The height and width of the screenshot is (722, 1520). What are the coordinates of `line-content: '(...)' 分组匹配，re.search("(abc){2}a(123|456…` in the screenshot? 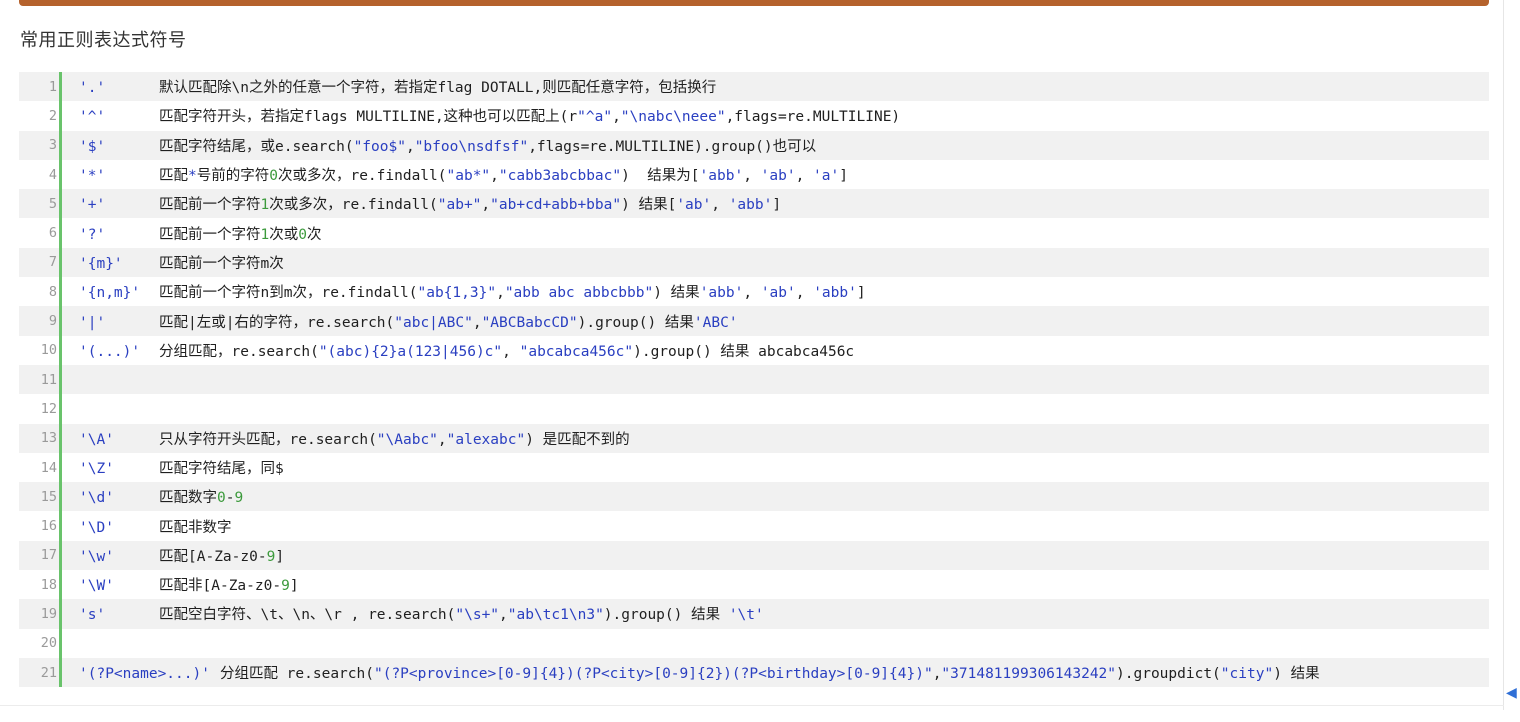 It's located at (458, 350).